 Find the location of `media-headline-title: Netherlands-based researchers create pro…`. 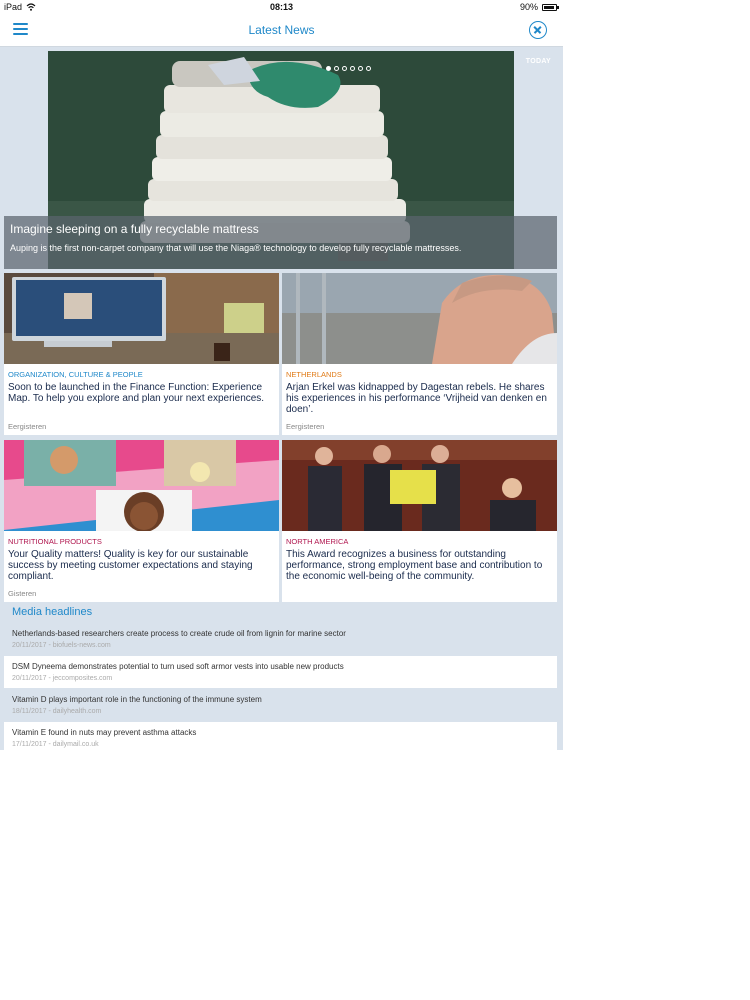

media-headline-title: Netherlands-based researchers create pro… is located at coordinates (179, 633).